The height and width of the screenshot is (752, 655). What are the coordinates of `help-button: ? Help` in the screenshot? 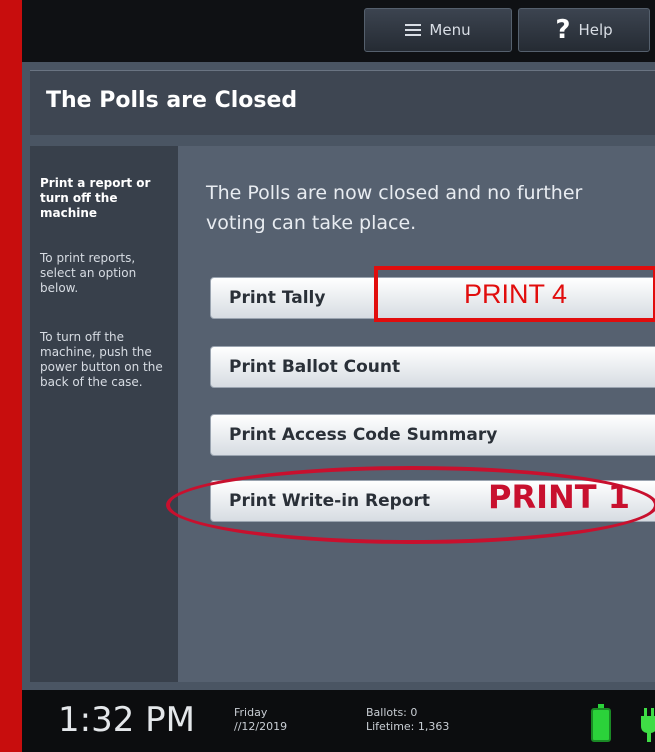 It's located at (584, 30).